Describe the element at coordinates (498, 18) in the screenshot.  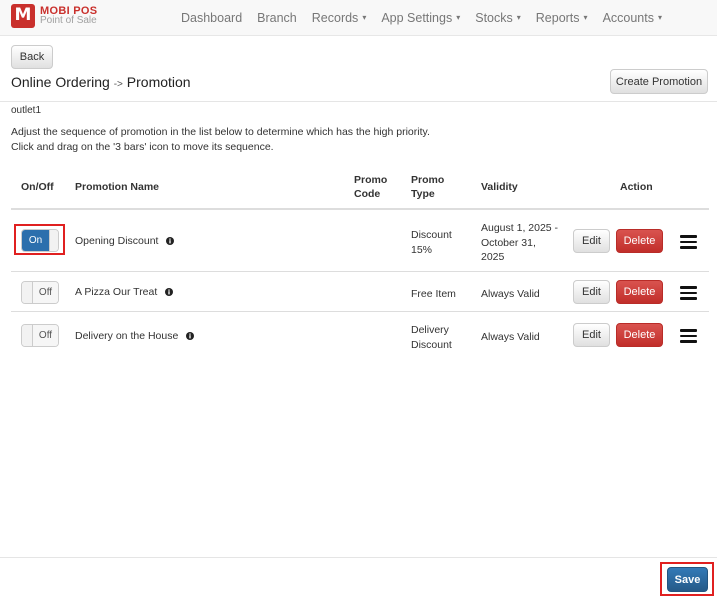
I see `nav-item-stocks: Stocks ▾` at that location.